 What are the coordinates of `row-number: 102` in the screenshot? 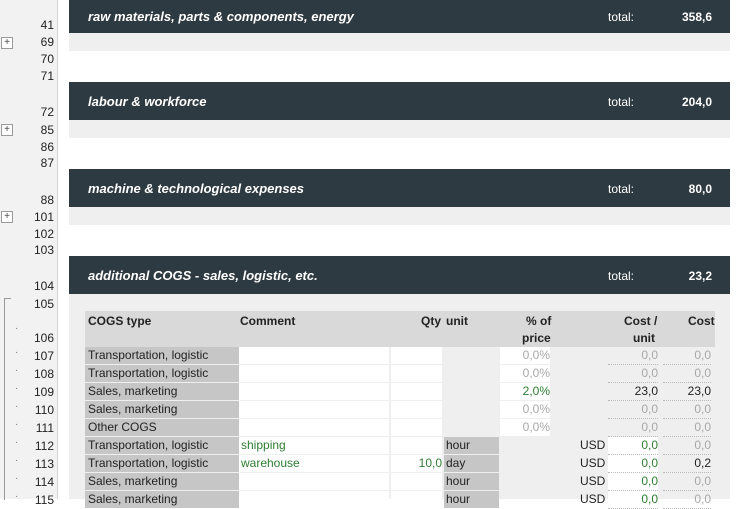 It's located at (42, 234).